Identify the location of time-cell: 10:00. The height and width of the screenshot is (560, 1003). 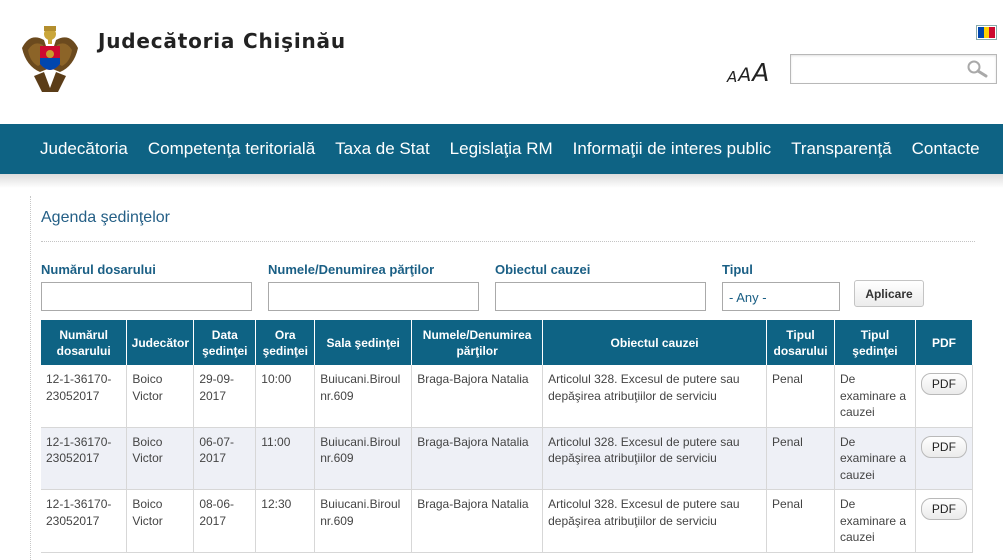
(285, 396).